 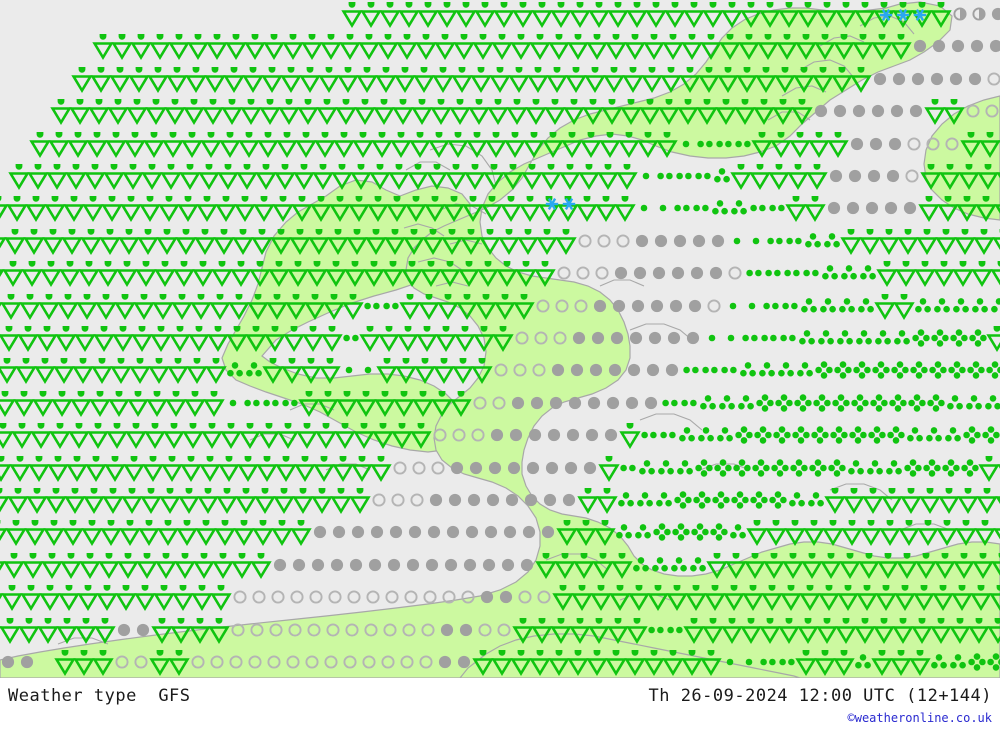 I want to click on copyright-text: ©weatheronline.co.uk, so click(x=920, y=718).